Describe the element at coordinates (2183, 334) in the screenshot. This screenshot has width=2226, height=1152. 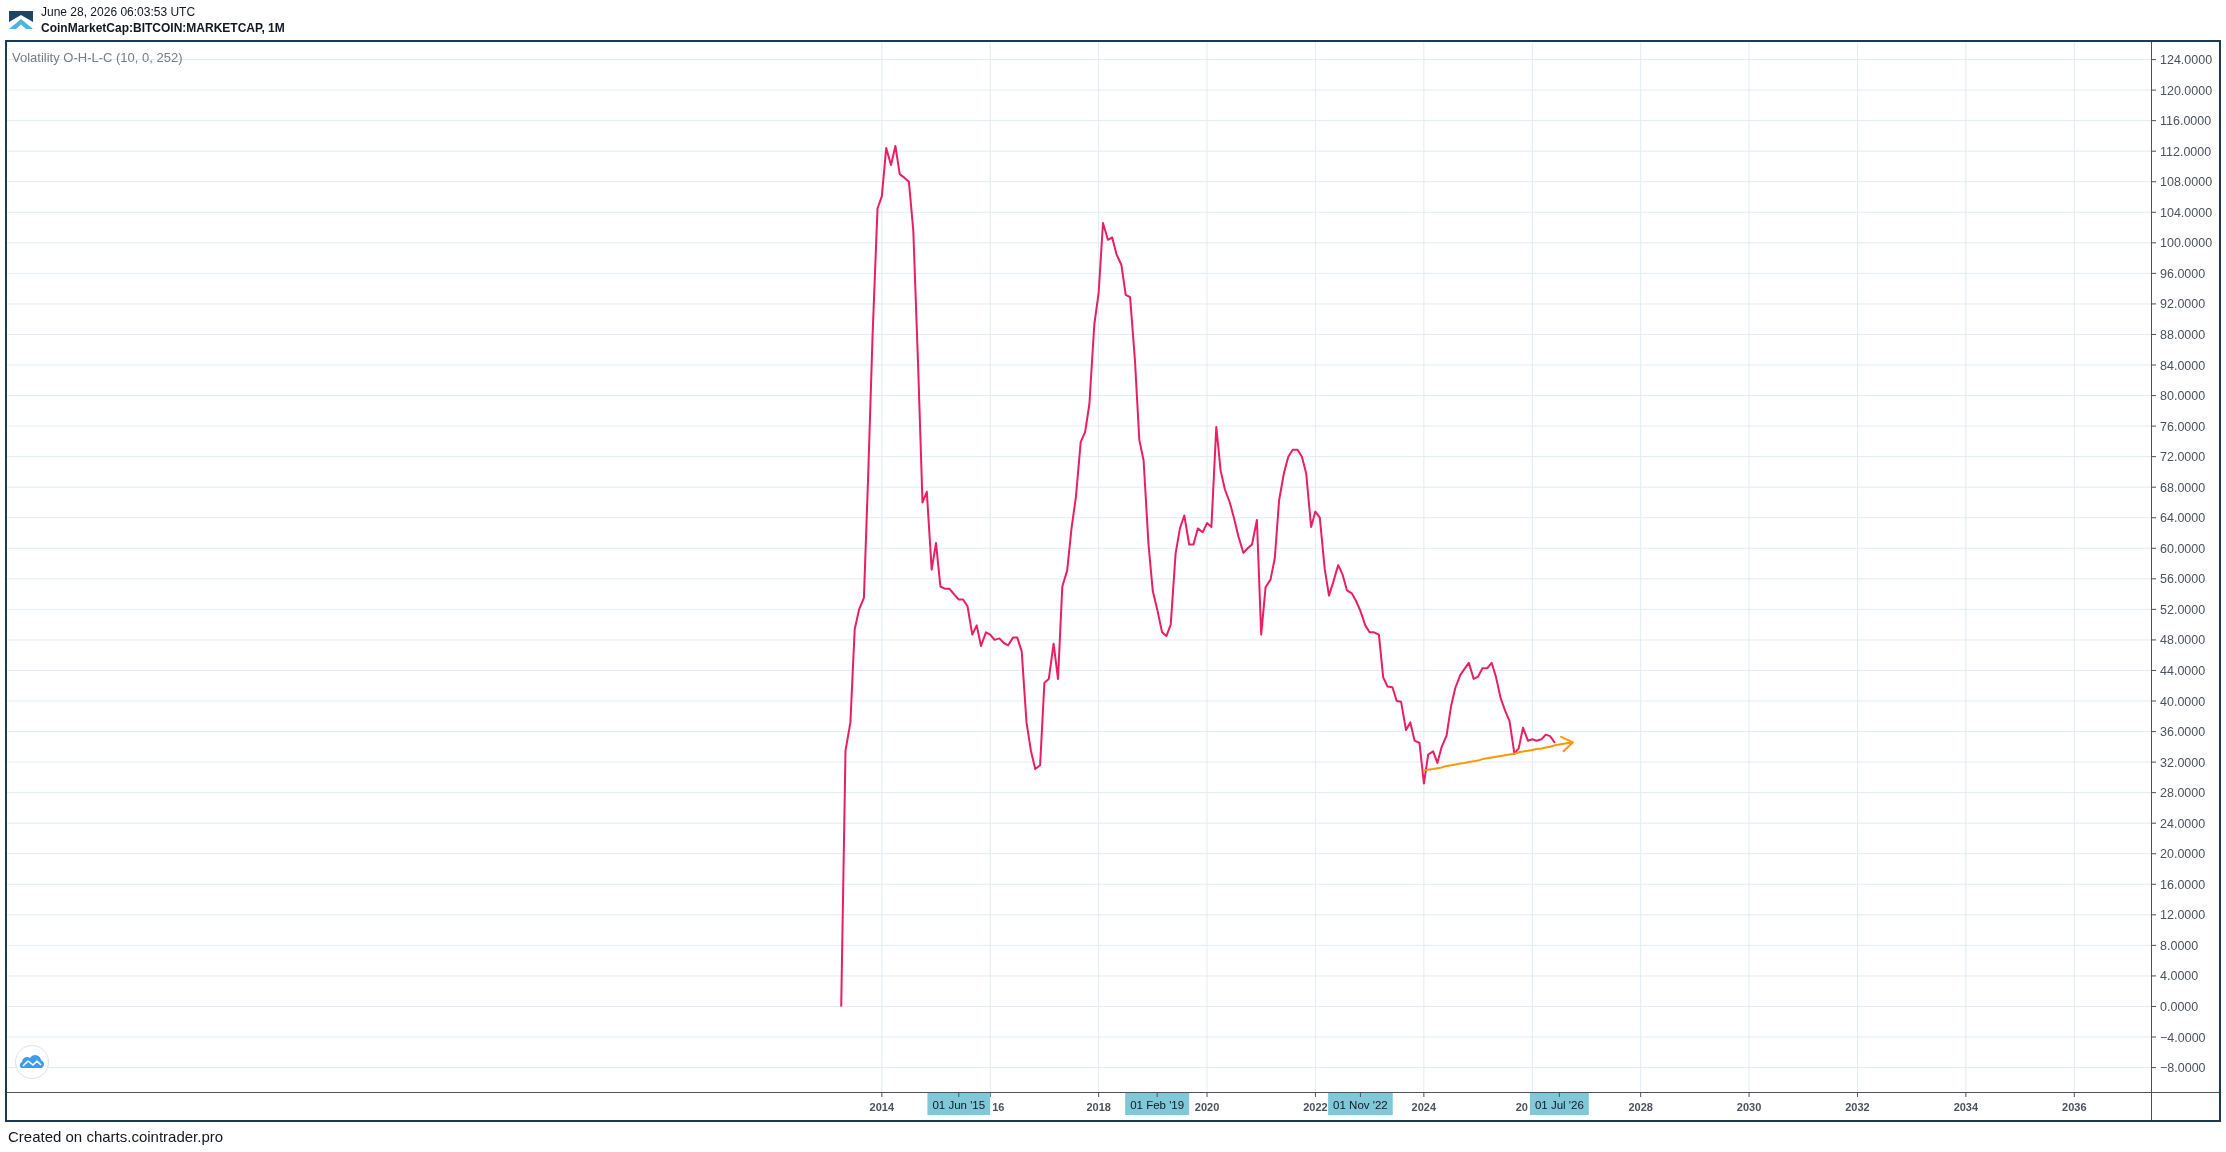
I see `y-axis-label: 88.0000` at that location.